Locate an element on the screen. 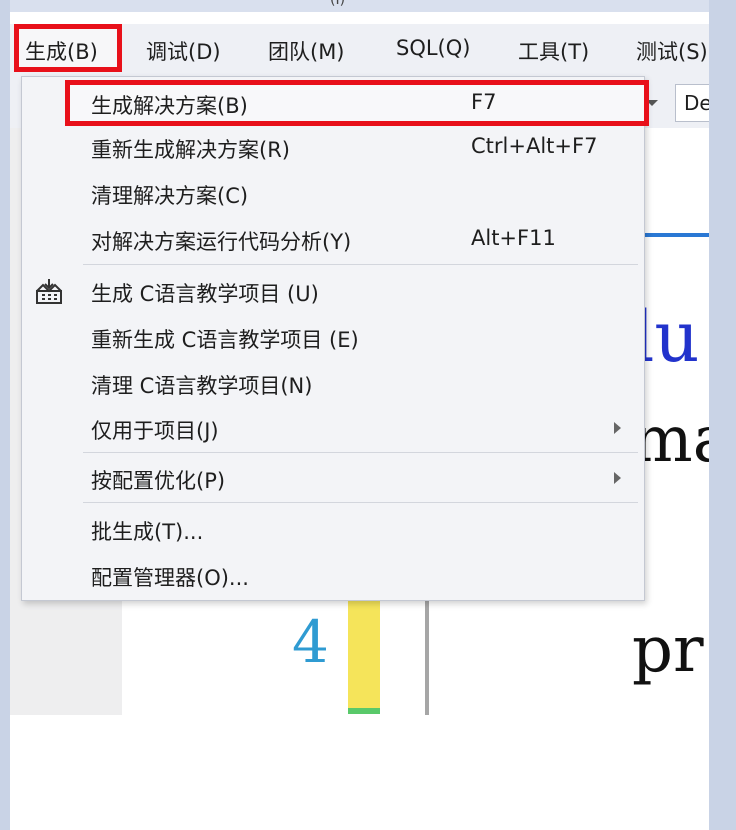 The image size is (736, 830). menu-item-label: 重新生成解决方案(R) is located at coordinates (190, 150).